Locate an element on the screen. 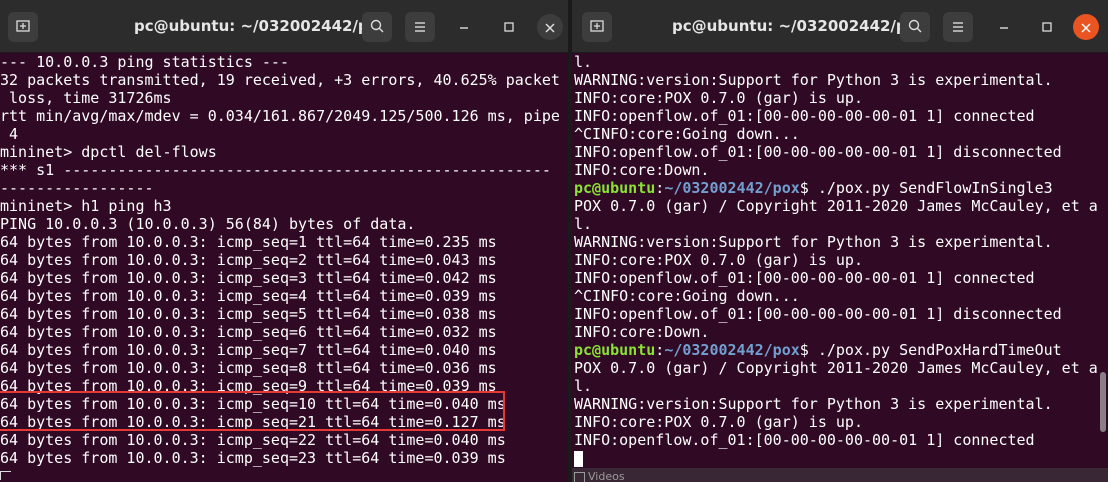  terminal-line: mininet> dpctl del-flows is located at coordinates (108, 152).